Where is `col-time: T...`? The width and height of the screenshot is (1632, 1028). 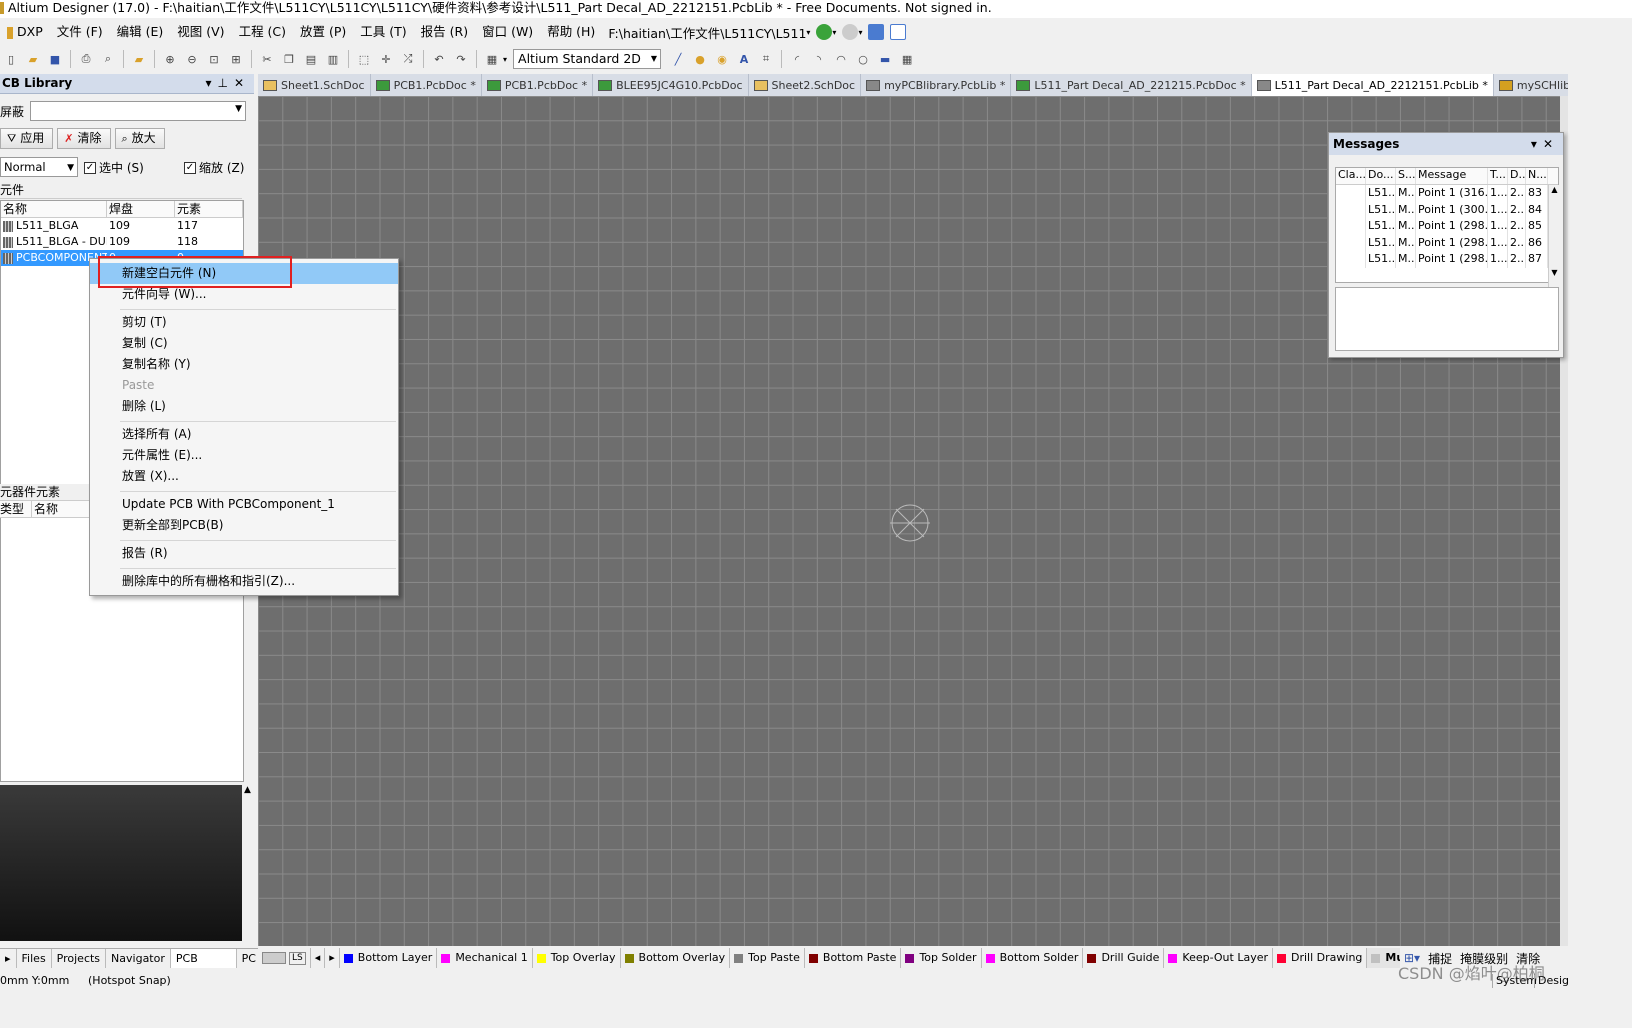 col-time: T... is located at coordinates (1498, 176).